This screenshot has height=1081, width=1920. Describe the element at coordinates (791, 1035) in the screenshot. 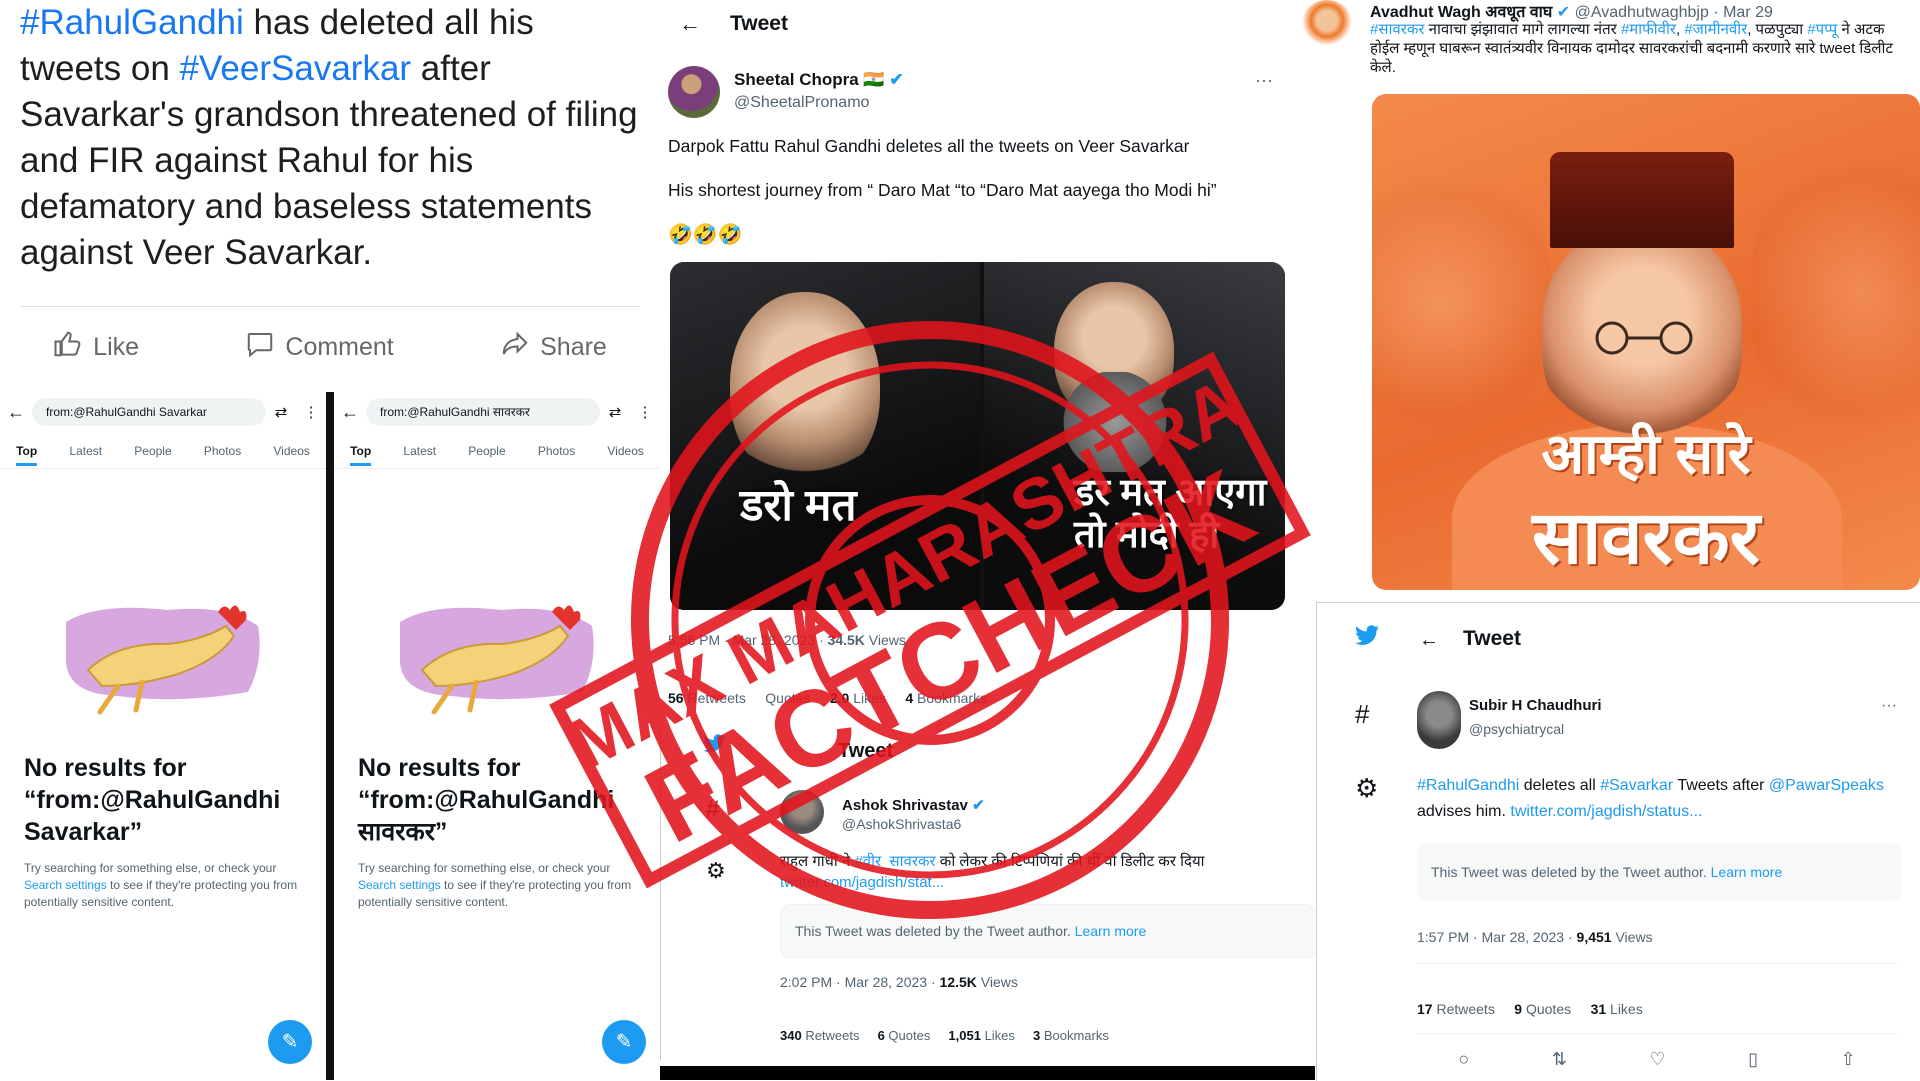

I see `retweets-count: 340` at that location.